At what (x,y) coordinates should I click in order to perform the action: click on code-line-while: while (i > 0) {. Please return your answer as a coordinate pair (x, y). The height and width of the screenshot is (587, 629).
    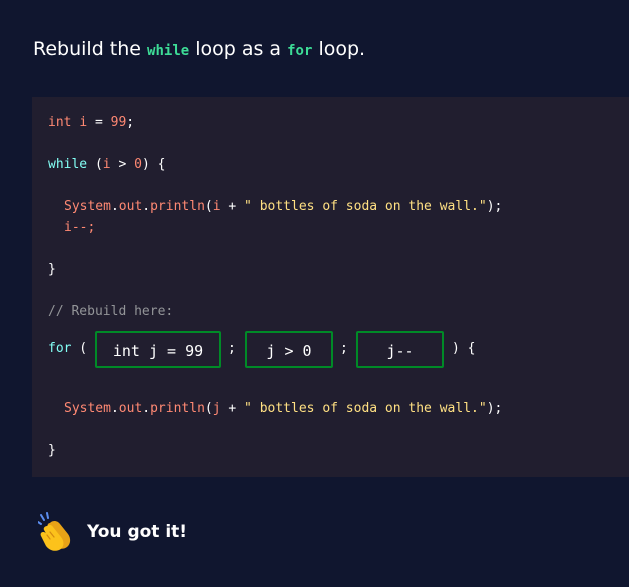
    Looking at the image, I should click on (106, 165).